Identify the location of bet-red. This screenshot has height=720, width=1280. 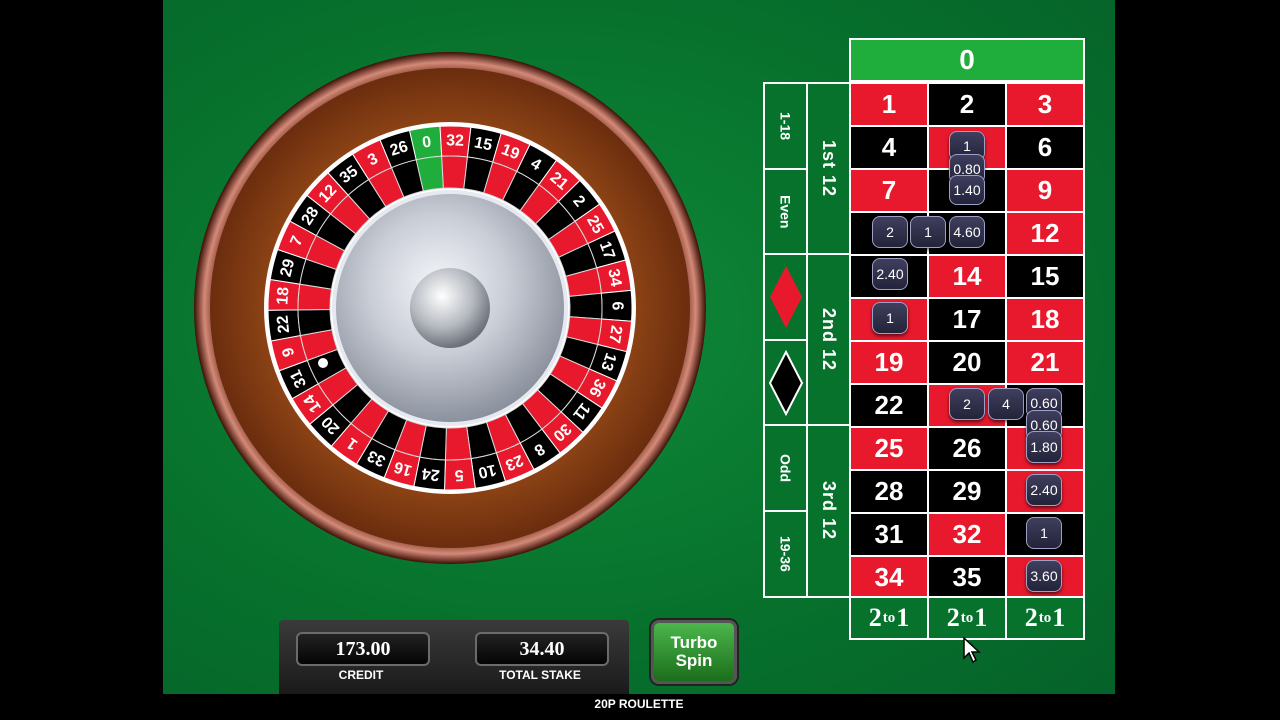
(785, 297).